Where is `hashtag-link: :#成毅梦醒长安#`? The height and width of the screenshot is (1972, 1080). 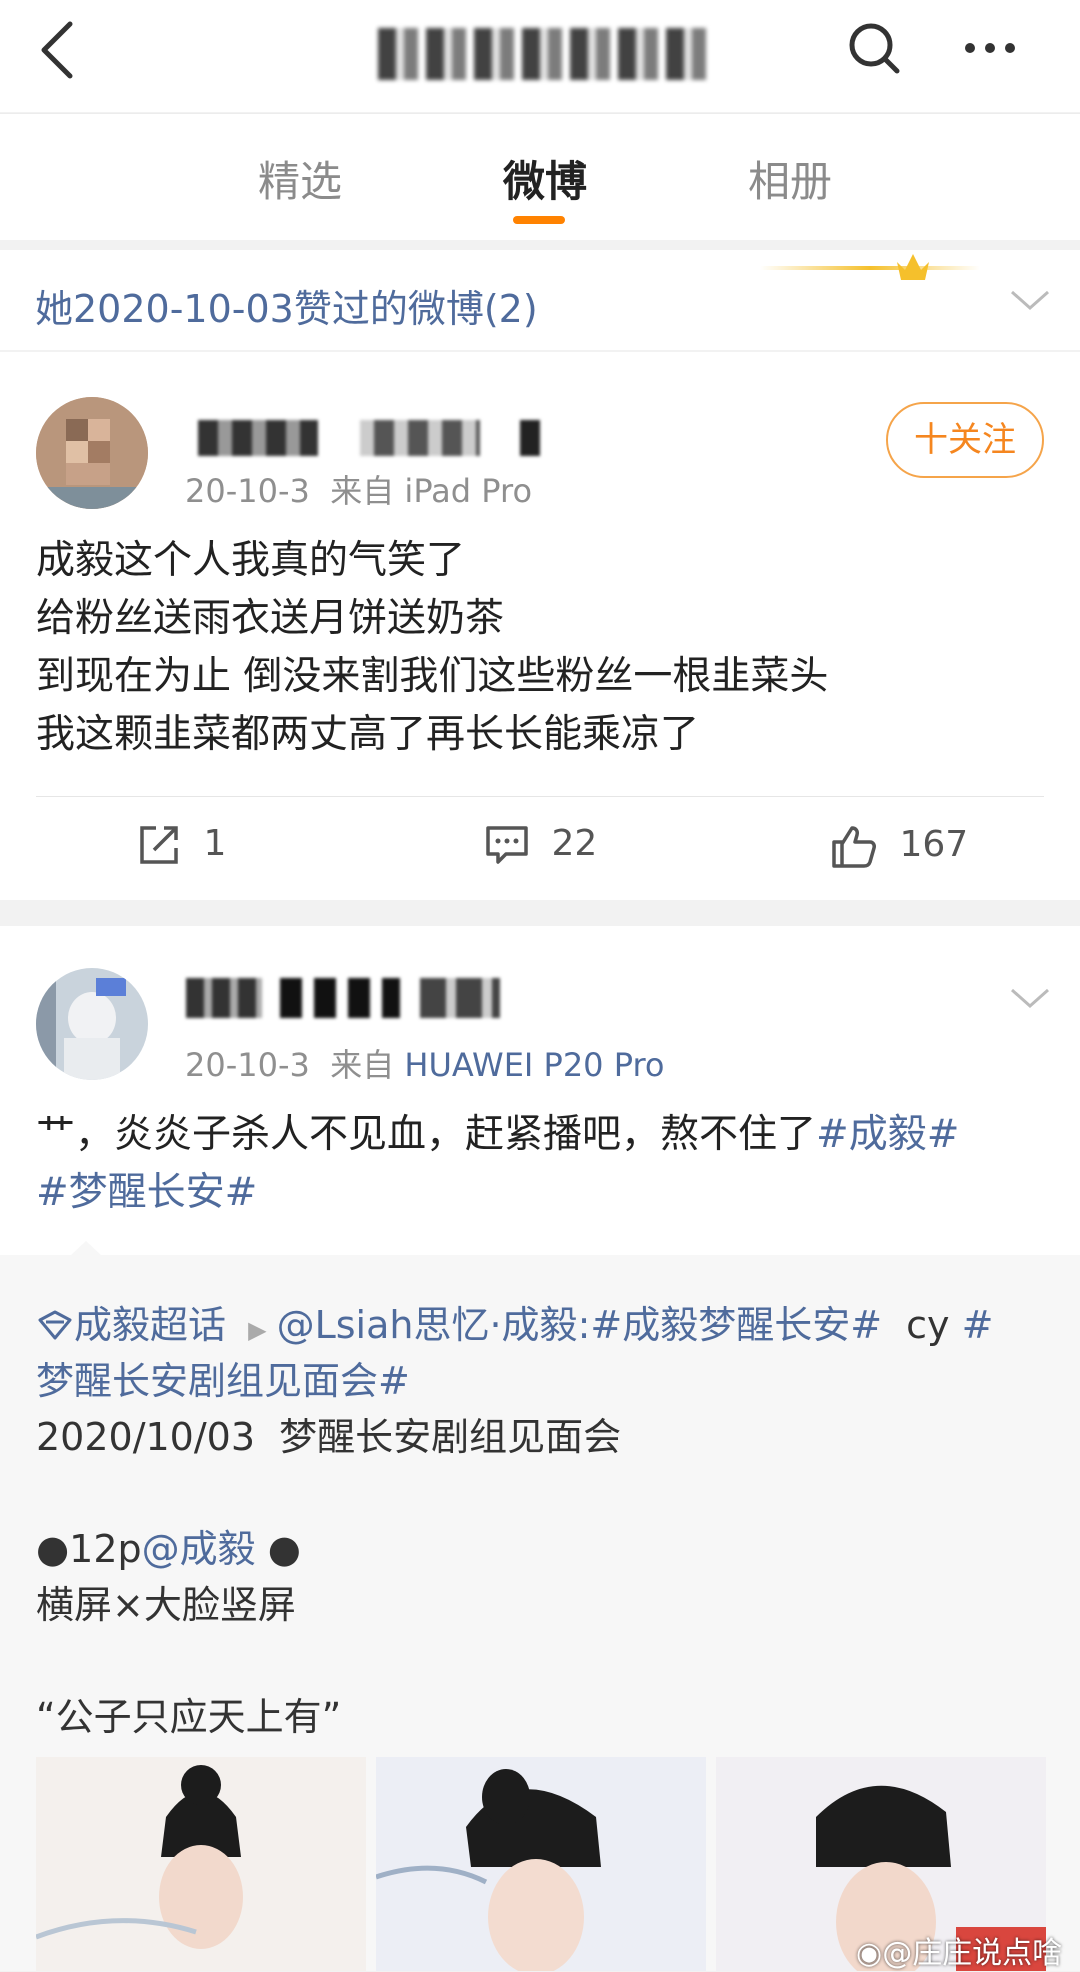 hashtag-link: :#成毅梦醒长安# is located at coordinates (730, 1325).